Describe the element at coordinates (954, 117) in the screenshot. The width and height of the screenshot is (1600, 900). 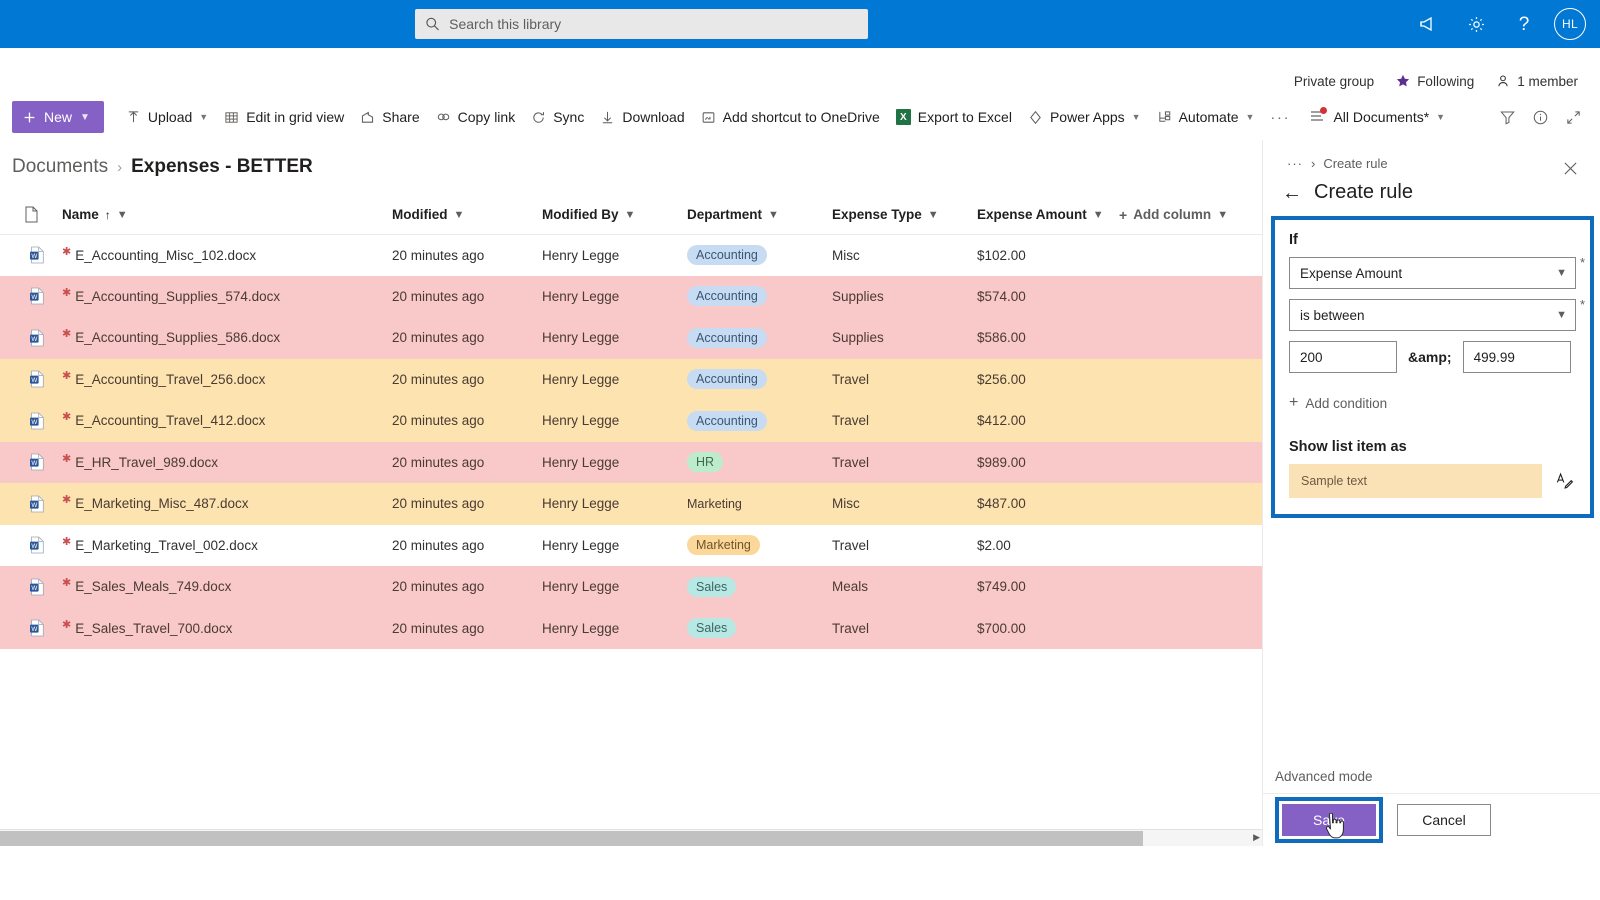
I see `export-to-excel-button: X Export to Excel` at that location.